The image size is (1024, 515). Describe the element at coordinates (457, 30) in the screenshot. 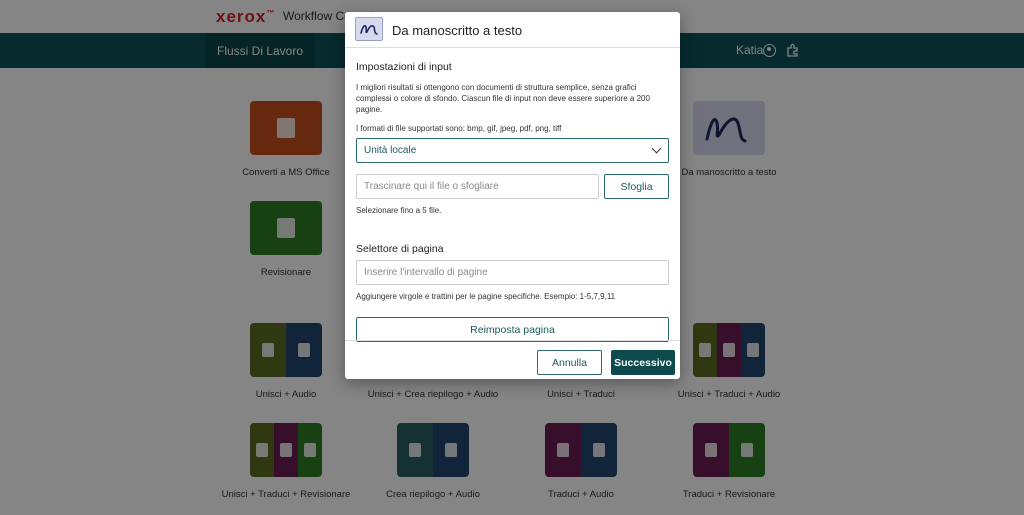

I see `dialog-title: Da manoscritto a testo` at that location.